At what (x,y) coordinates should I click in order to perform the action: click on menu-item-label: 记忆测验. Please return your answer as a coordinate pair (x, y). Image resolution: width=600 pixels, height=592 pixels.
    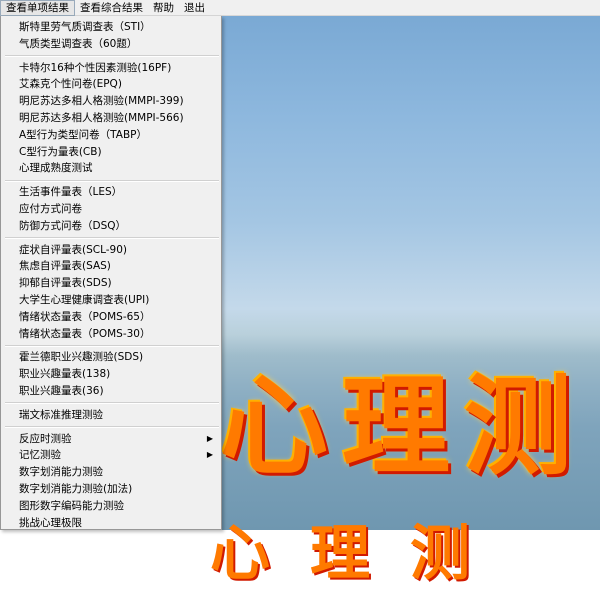
    Looking at the image, I should click on (40, 455).